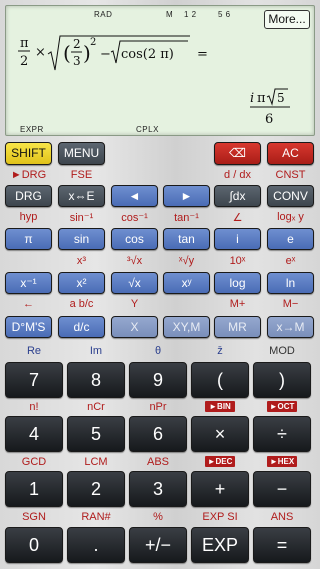 The width and height of the screenshot is (320, 569). What do you see at coordinates (96, 462) in the screenshot?
I see `shift-label-k2: LCM` at bounding box center [96, 462].